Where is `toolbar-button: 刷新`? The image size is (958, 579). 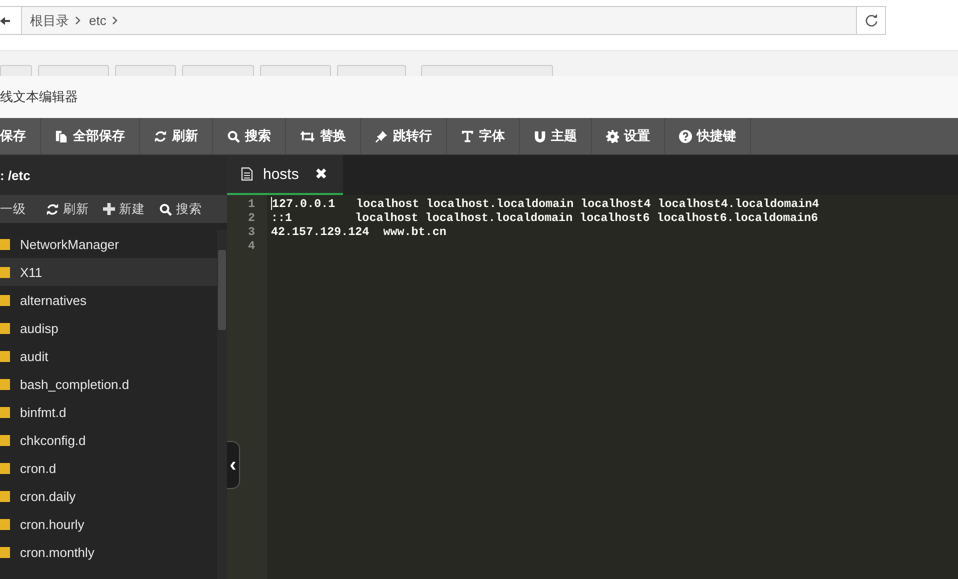
toolbar-button: 刷新 is located at coordinates (176, 136).